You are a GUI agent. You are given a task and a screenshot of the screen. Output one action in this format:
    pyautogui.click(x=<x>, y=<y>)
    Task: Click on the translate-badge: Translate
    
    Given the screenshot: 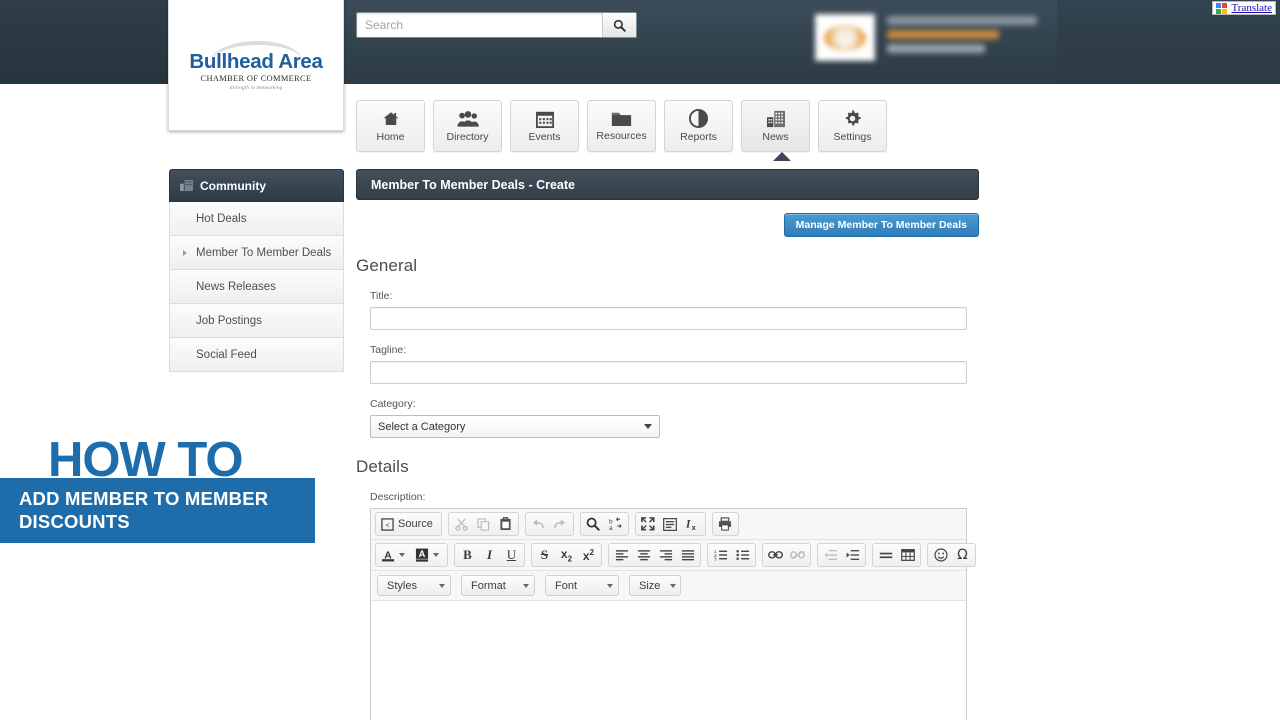 What is the action you would take?
    pyautogui.click(x=1244, y=8)
    